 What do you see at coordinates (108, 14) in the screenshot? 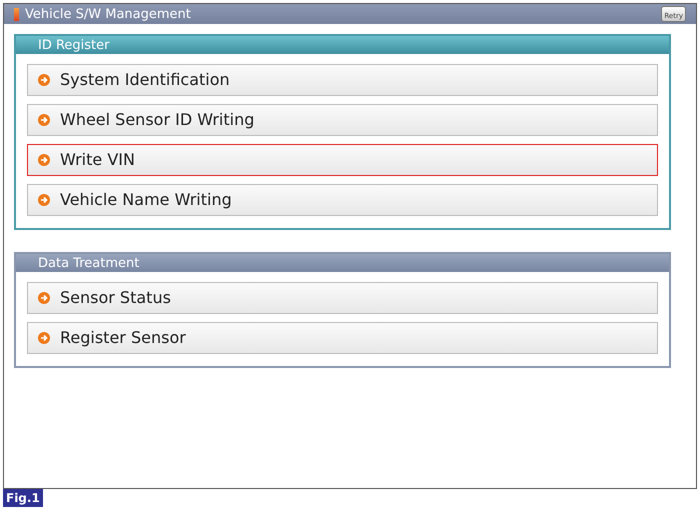
I see `window-title: Vehicle S/W Management` at bounding box center [108, 14].